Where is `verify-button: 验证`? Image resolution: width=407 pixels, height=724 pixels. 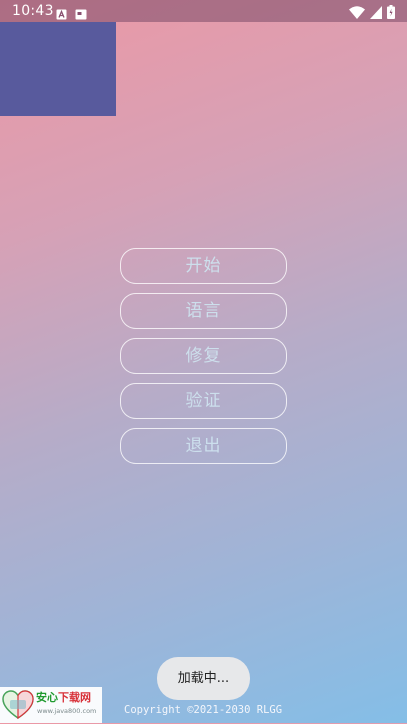
verify-button: 验证 is located at coordinates (203, 401).